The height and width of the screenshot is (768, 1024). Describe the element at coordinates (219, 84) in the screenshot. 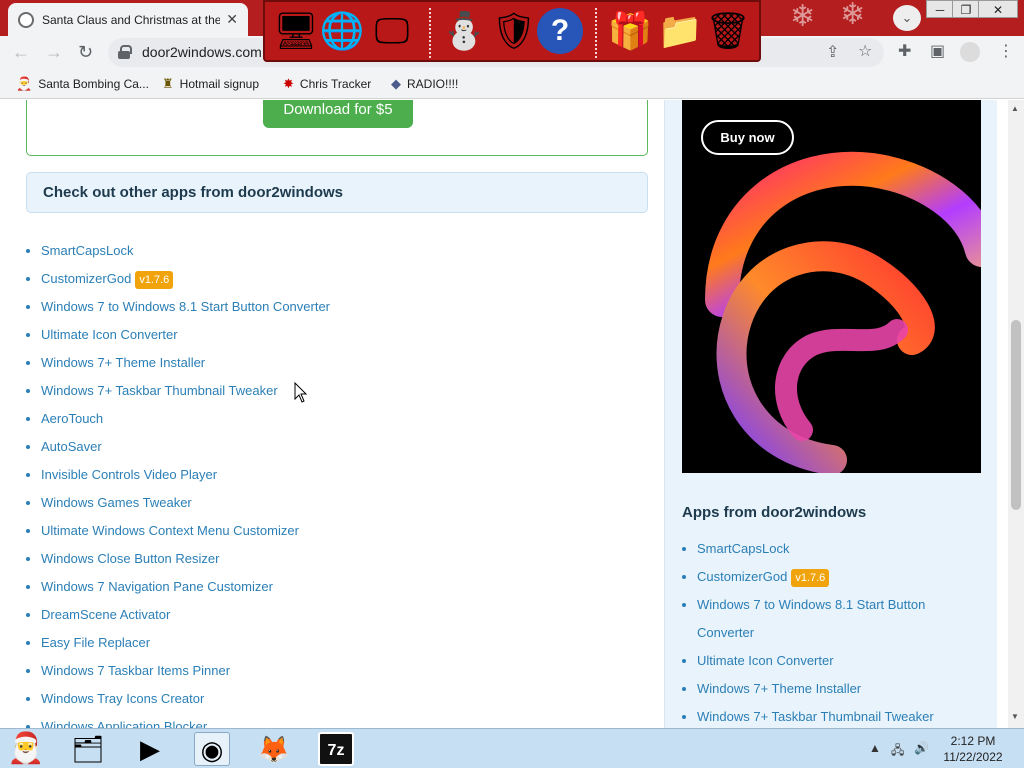

I see `bookmark-label: Hotmail signup` at that location.